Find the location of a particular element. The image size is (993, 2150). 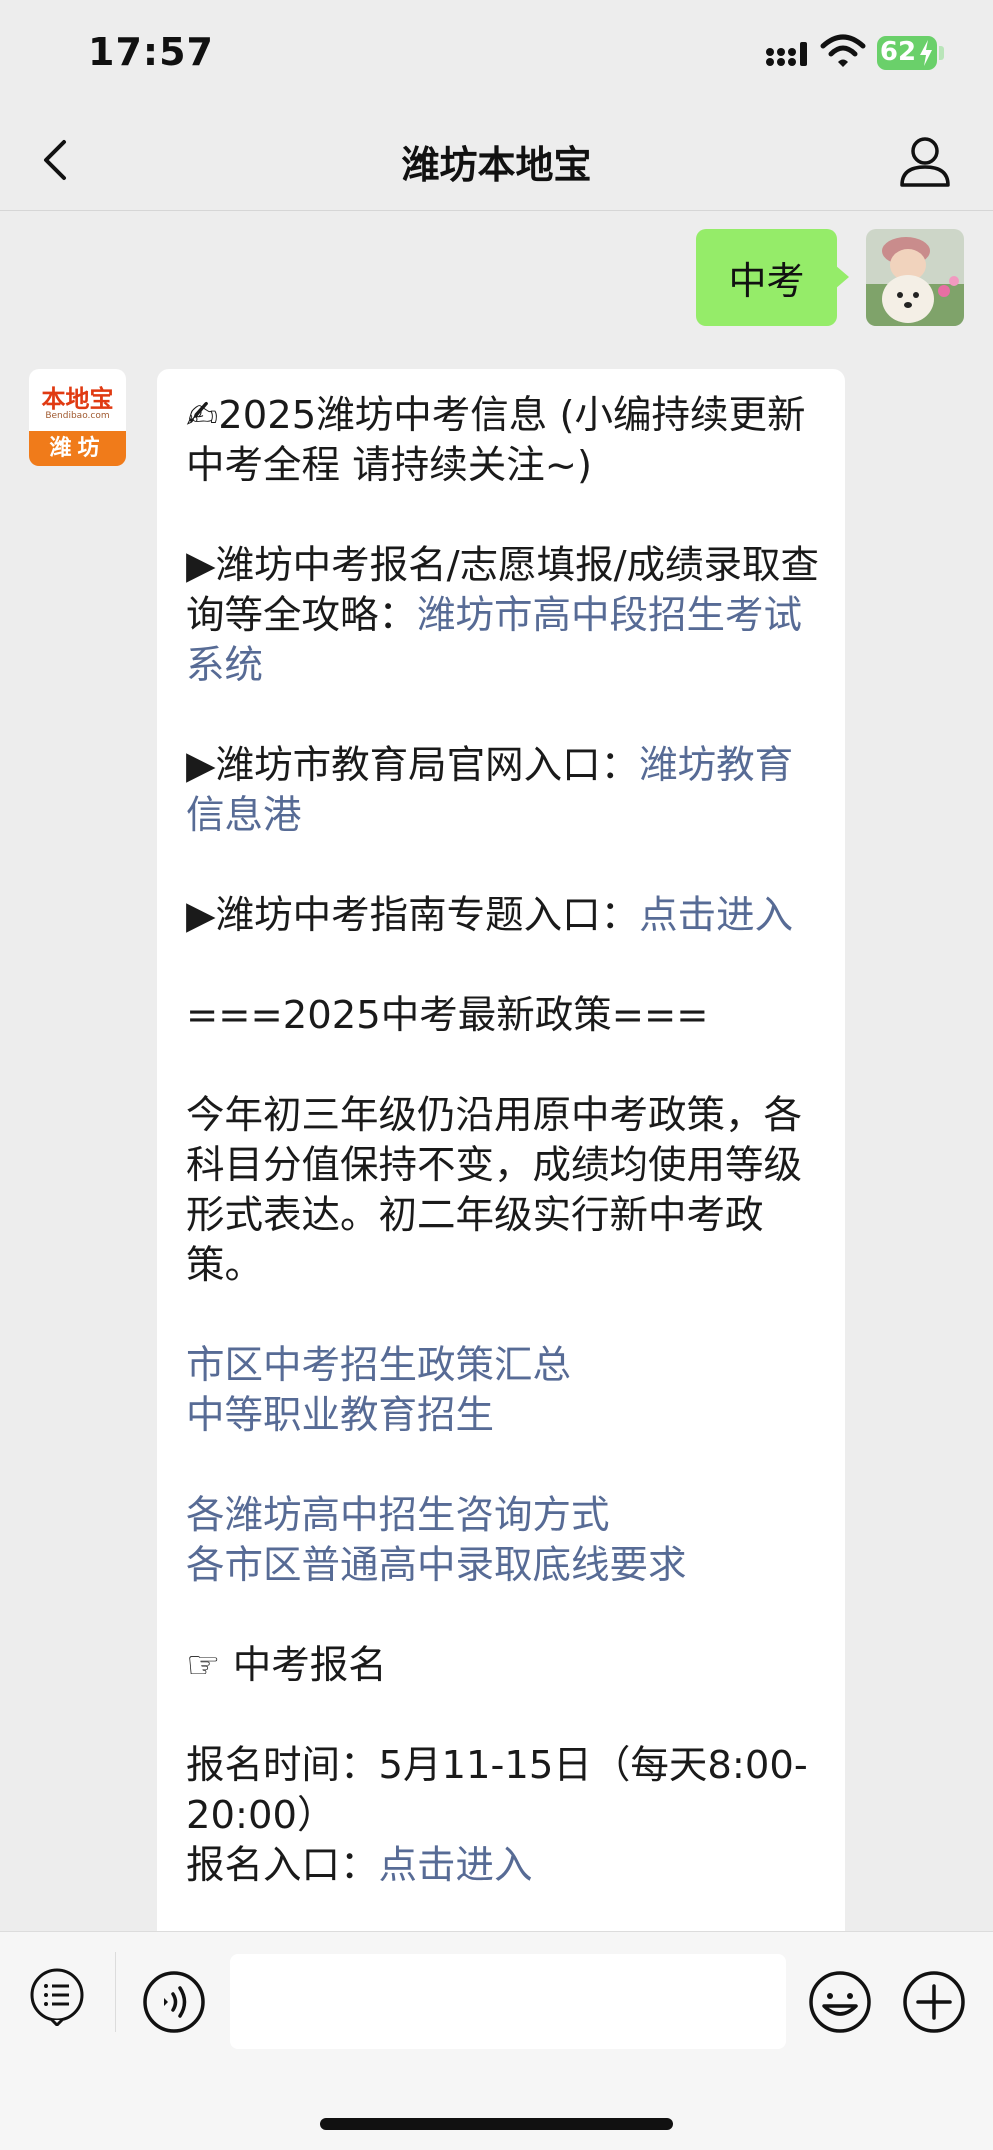

avatar-photo is located at coordinates (915, 277).